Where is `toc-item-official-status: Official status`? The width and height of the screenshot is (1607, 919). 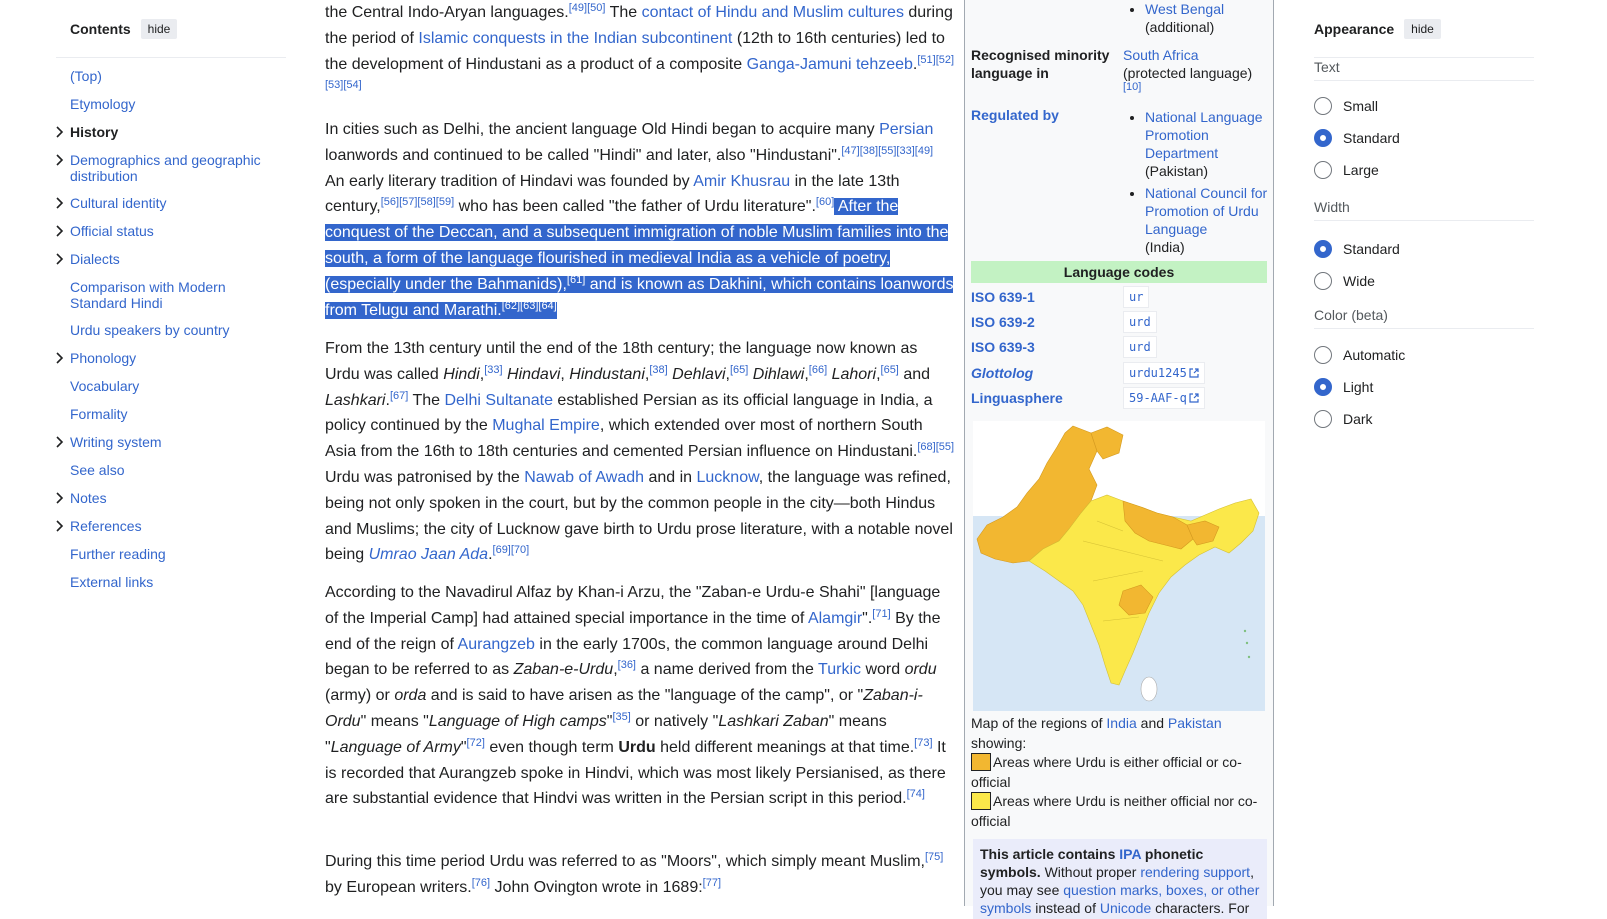 toc-item-official-status: Official status is located at coordinates (171, 231).